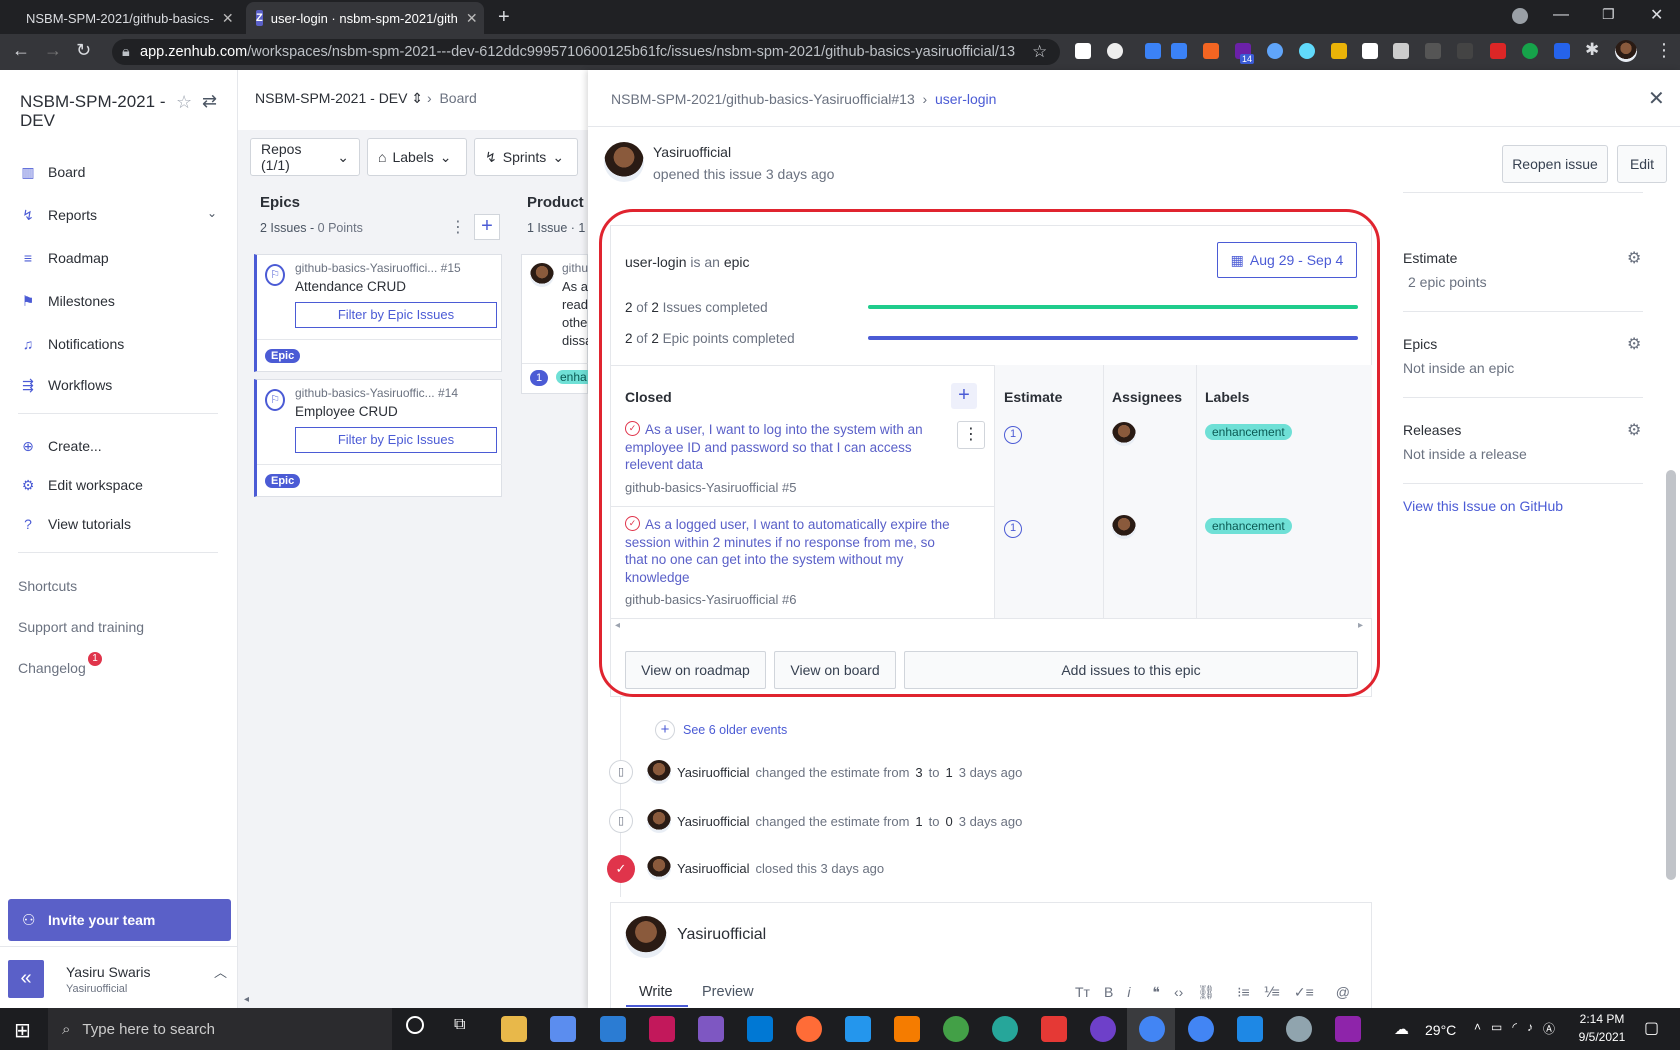 This screenshot has height=1050, width=1680. I want to click on issue-card: githu As a read othe dissa 1 enha, so click(556, 324).